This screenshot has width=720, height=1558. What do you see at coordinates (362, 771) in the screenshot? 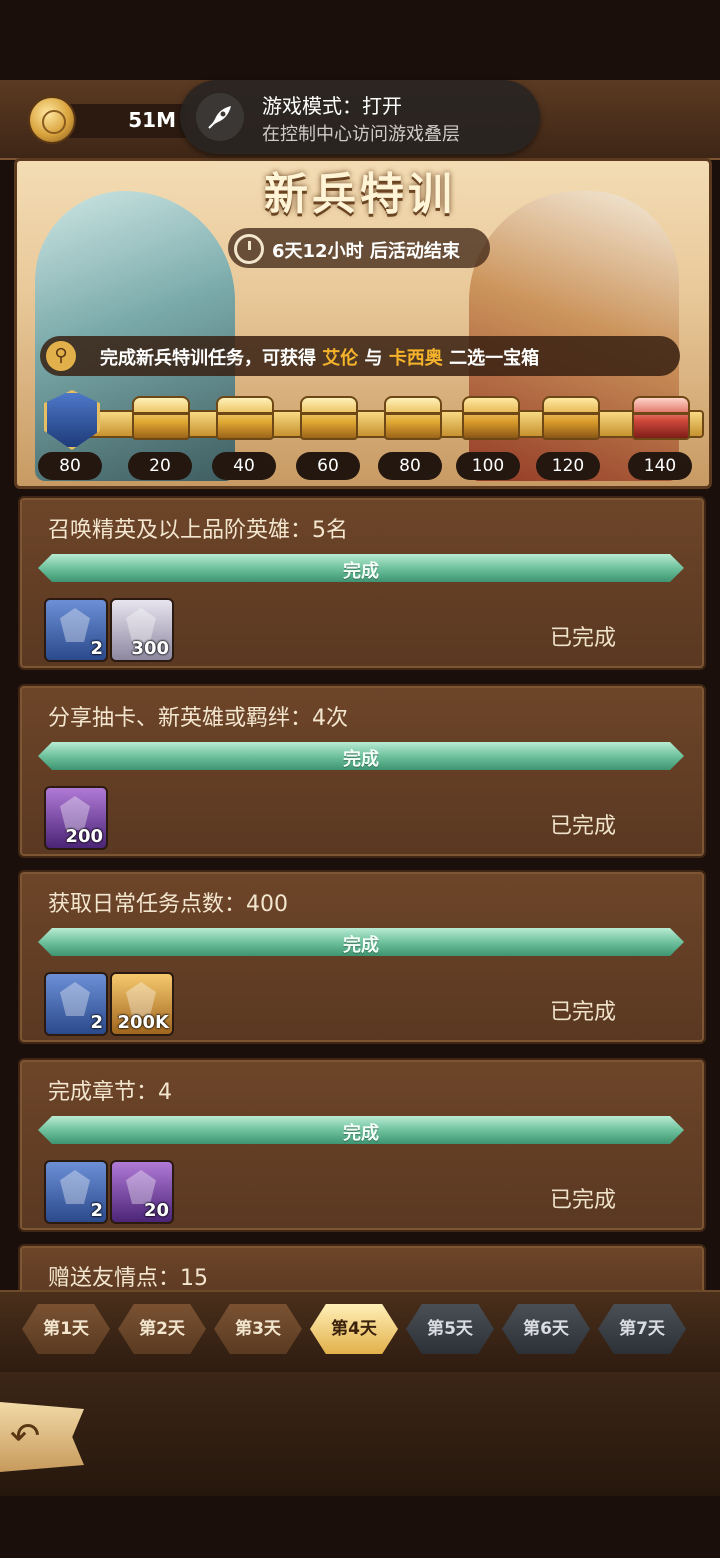
I see `task-card: 分享抽卡、新英雄或羁绊：4次 完成 200 已完成` at bounding box center [362, 771].